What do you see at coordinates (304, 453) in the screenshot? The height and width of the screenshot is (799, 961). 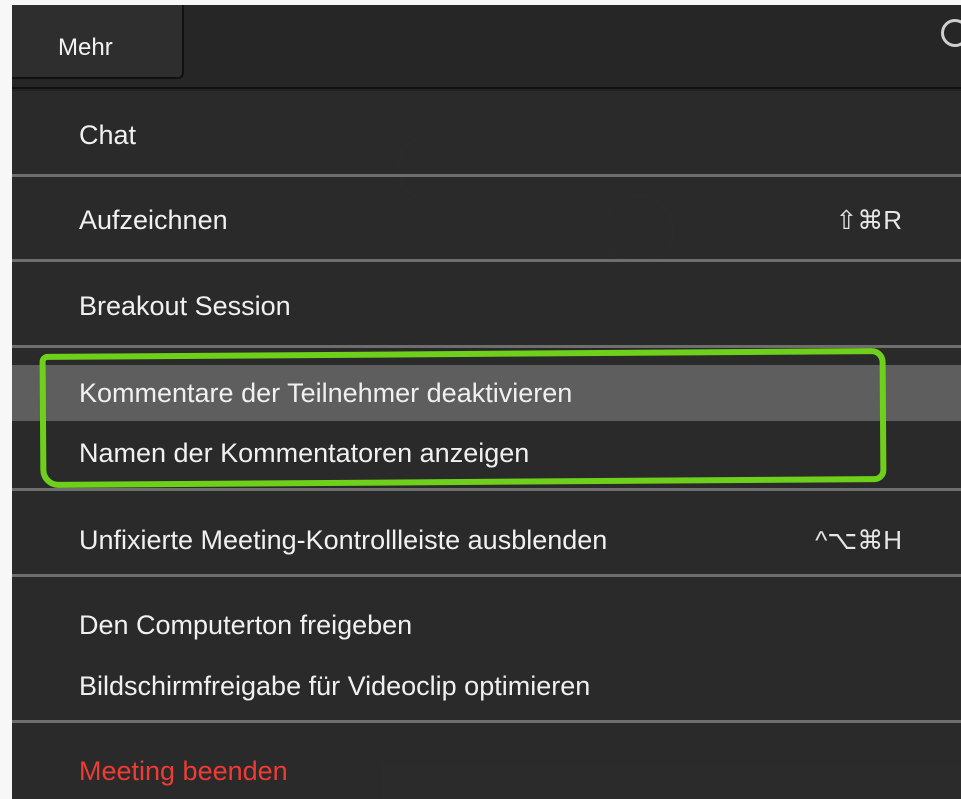 I see `menu-item-label: Namen der Kommentatoren anzeigen` at bounding box center [304, 453].